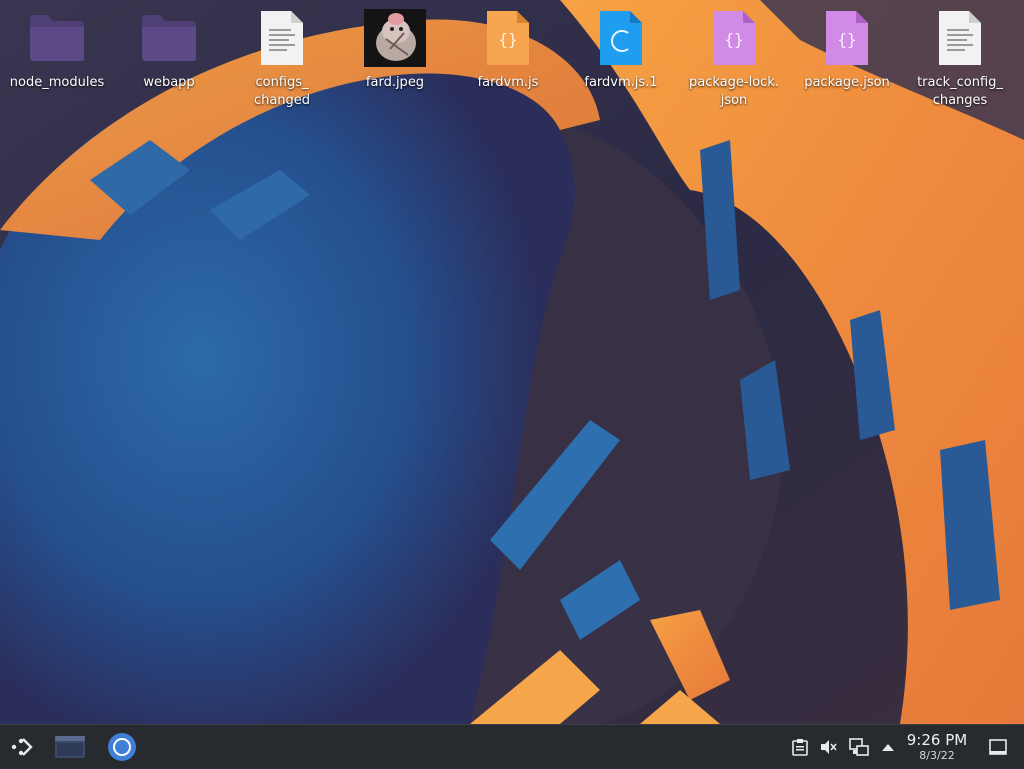  Describe the element at coordinates (395, 38) in the screenshot. I see `image-thumbnail-icon` at that location.